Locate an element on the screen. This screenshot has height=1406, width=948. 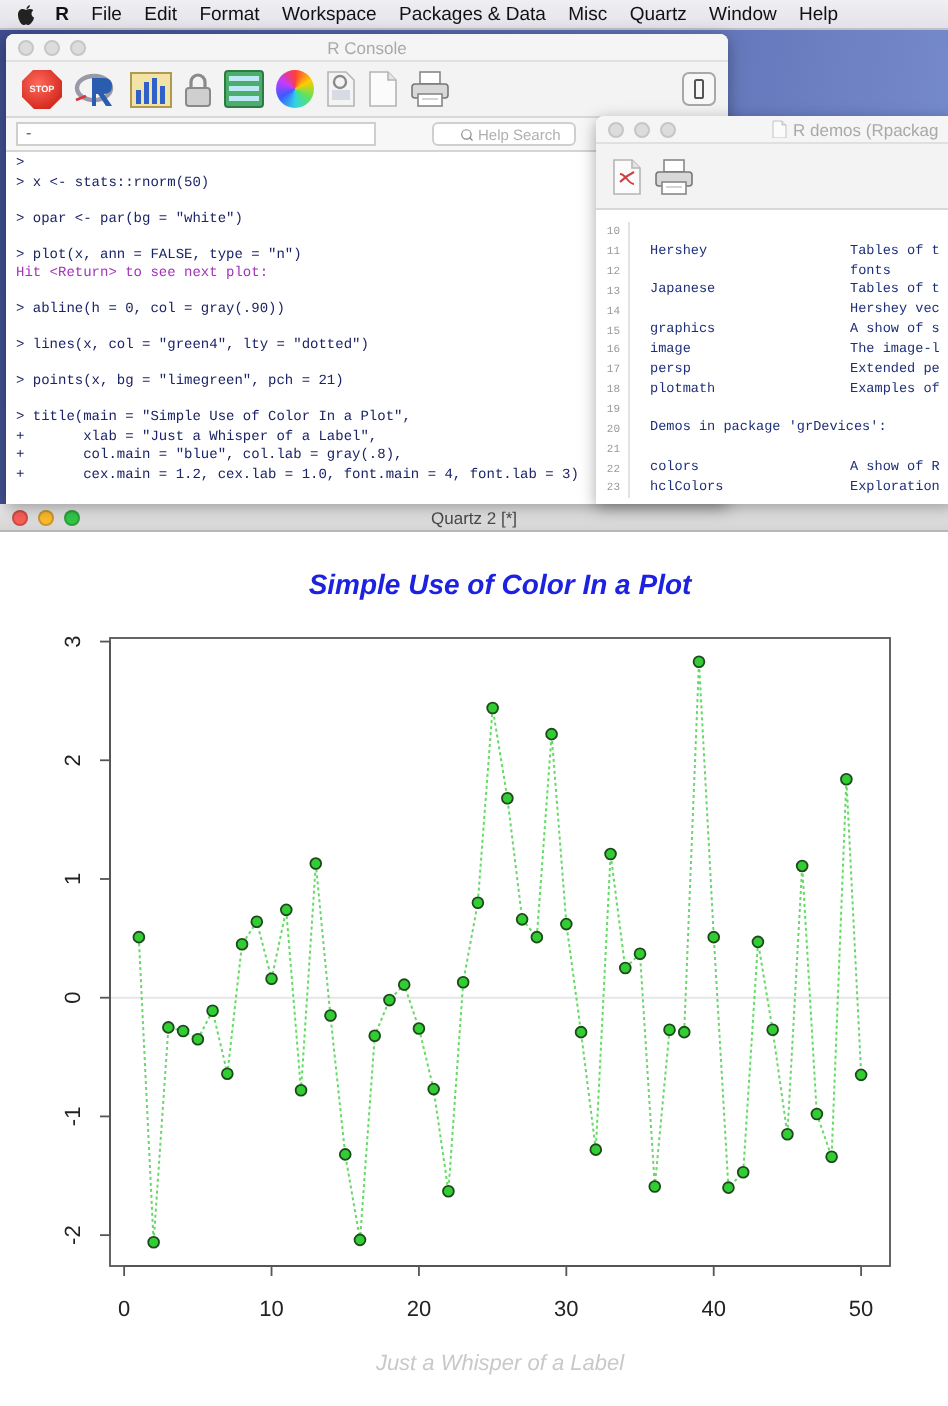
window-title: Quartz 2 [*] is located at coordinates (474, 517).